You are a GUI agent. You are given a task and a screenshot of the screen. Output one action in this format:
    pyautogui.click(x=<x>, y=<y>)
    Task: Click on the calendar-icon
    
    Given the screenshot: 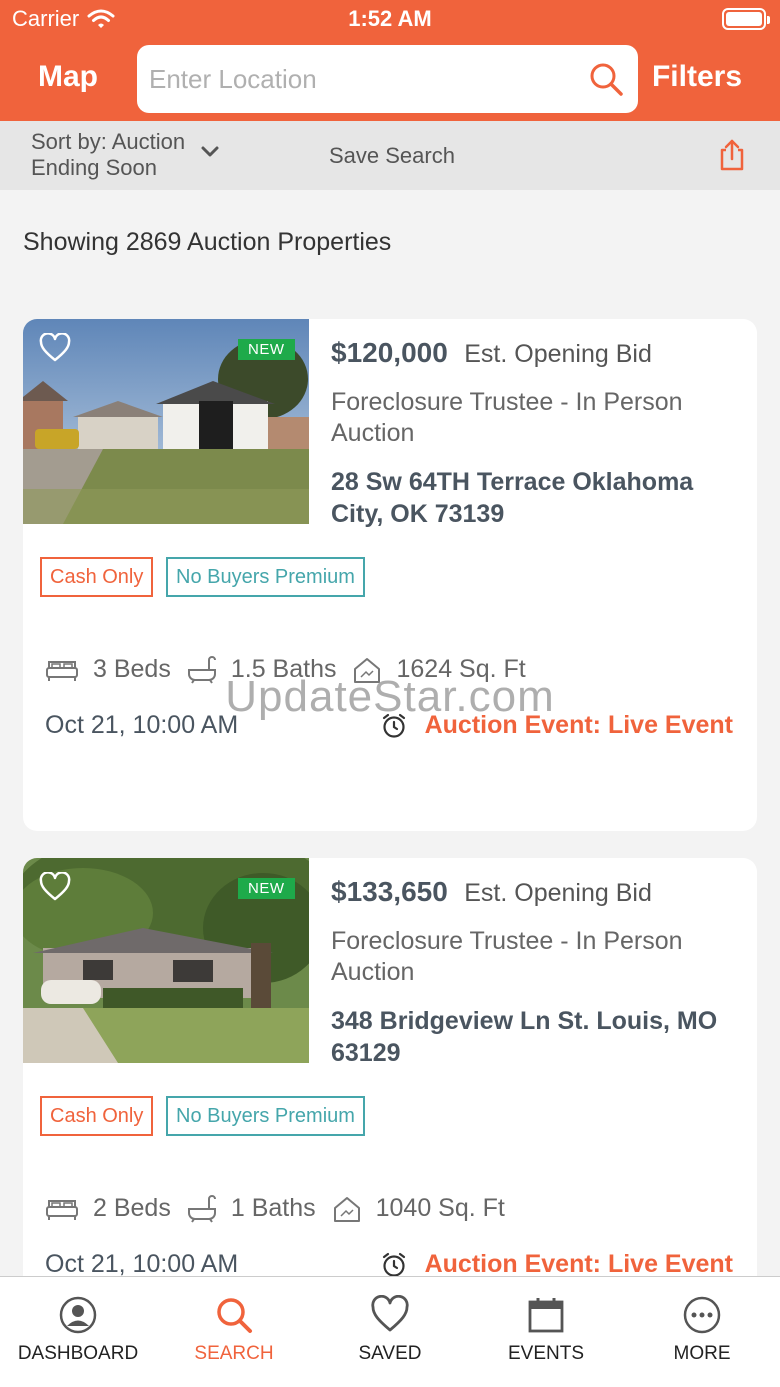 What is the action you would take?
    pyautogui.click(x=546, y=1315)
    